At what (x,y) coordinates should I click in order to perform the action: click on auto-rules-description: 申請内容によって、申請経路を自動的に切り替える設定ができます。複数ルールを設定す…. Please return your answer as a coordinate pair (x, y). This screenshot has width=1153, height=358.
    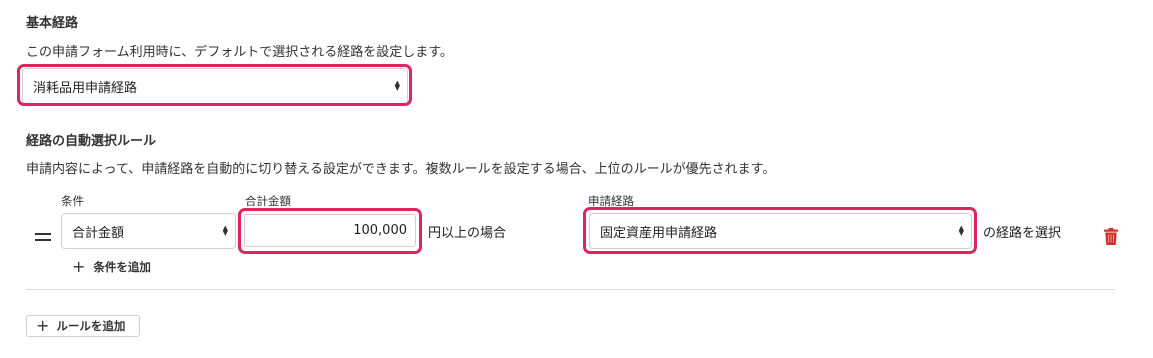
    Looking at the image, I should click on (401, 169).